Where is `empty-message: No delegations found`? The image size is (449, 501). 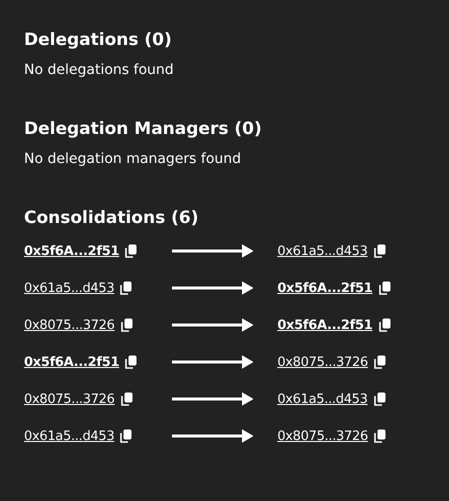
empty-message: No delegations found is located at coordinates (99, 70).